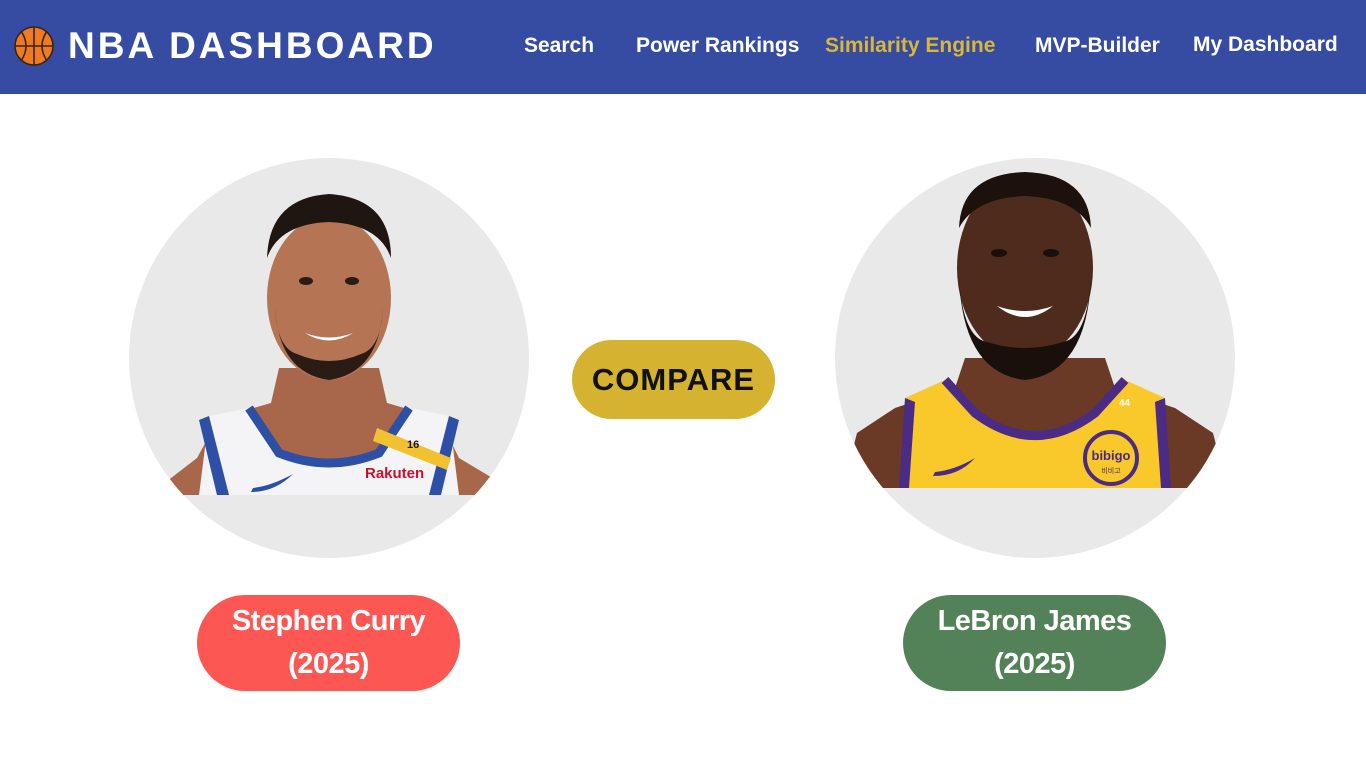  I want to click on player-1-photo: 16 Rakuten, so click(335, 344).